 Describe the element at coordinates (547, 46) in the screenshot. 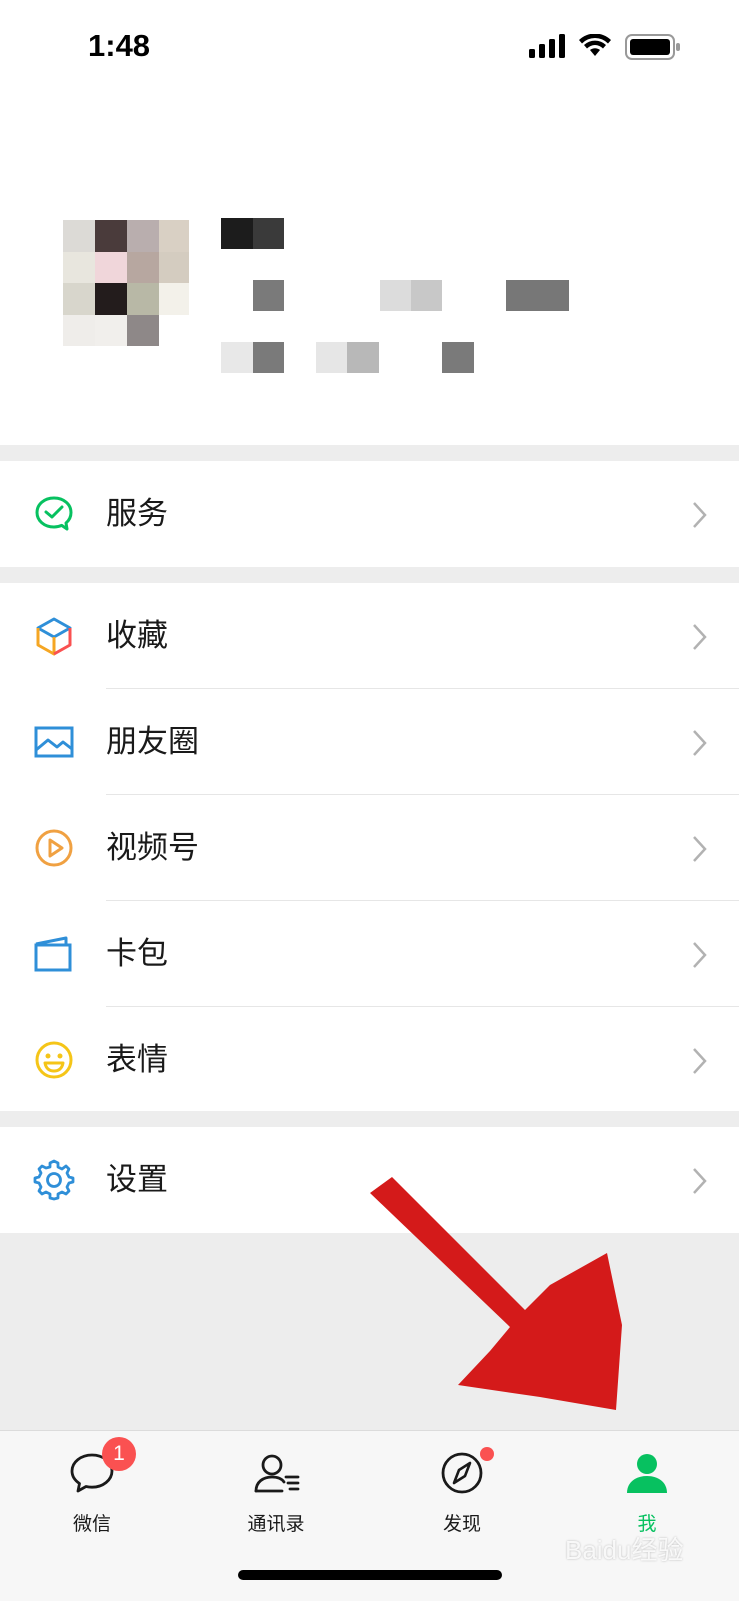

I see `signal-icon` at that location.